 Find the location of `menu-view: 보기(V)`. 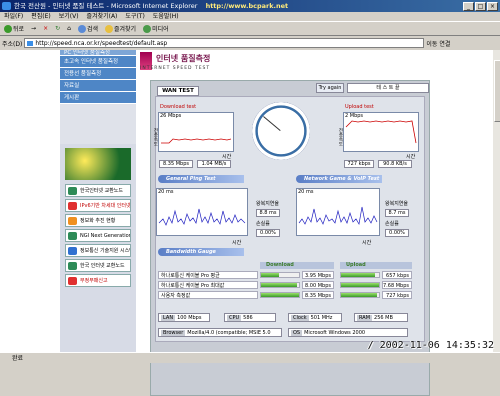

menu-view: 보기(V) is located at coordinates (69, 16).